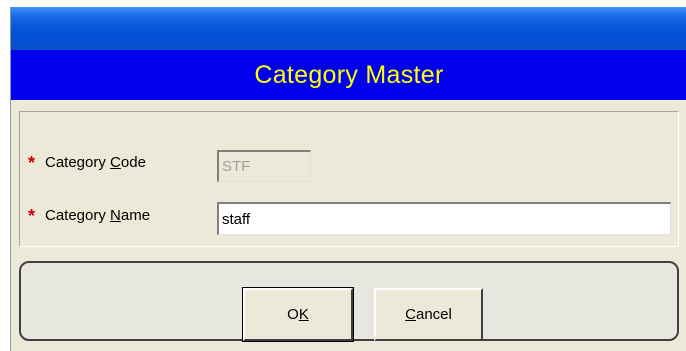 Image resolution: width=686 pixels, height=351 pixels. I want to click on ok-button-label: OK, so click(298, 314).